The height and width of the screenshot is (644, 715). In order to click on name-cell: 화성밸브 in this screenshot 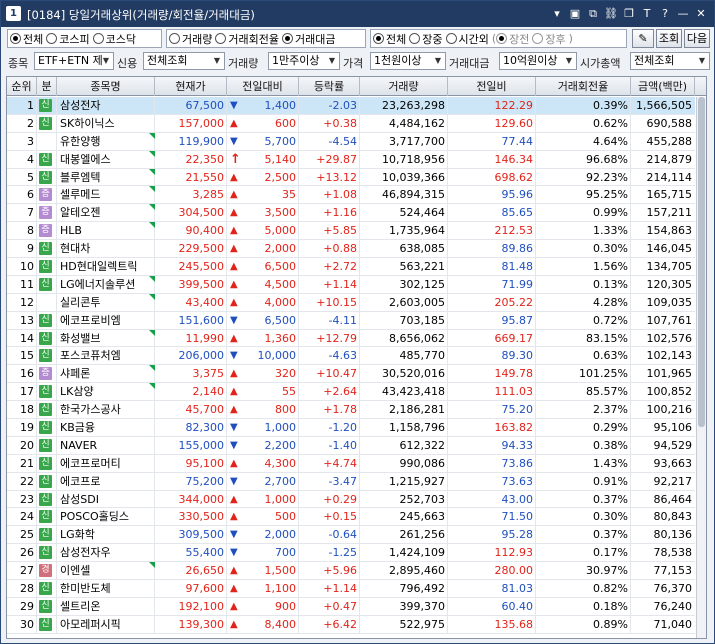, I will do `click(106, 338)`.